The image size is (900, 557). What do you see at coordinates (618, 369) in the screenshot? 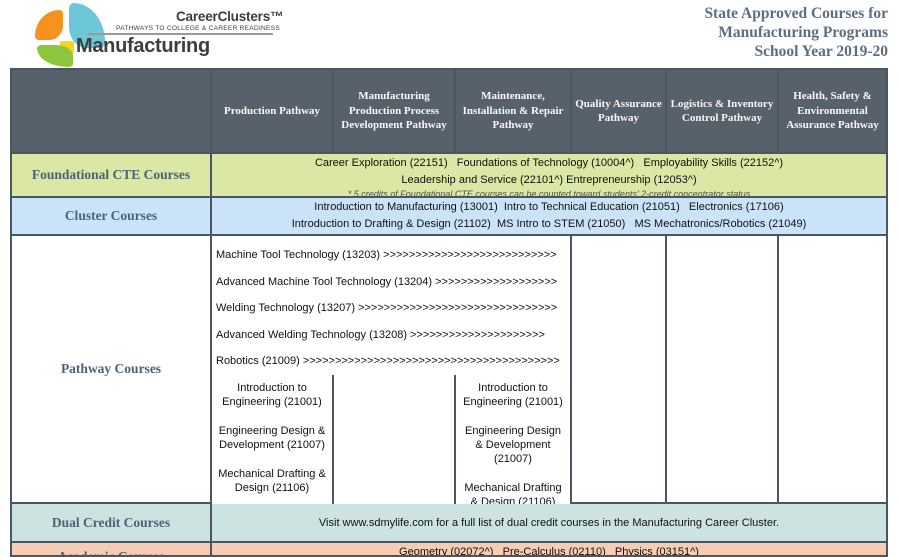
I see `quality-empty-cell` at bounding box center [618, 369].